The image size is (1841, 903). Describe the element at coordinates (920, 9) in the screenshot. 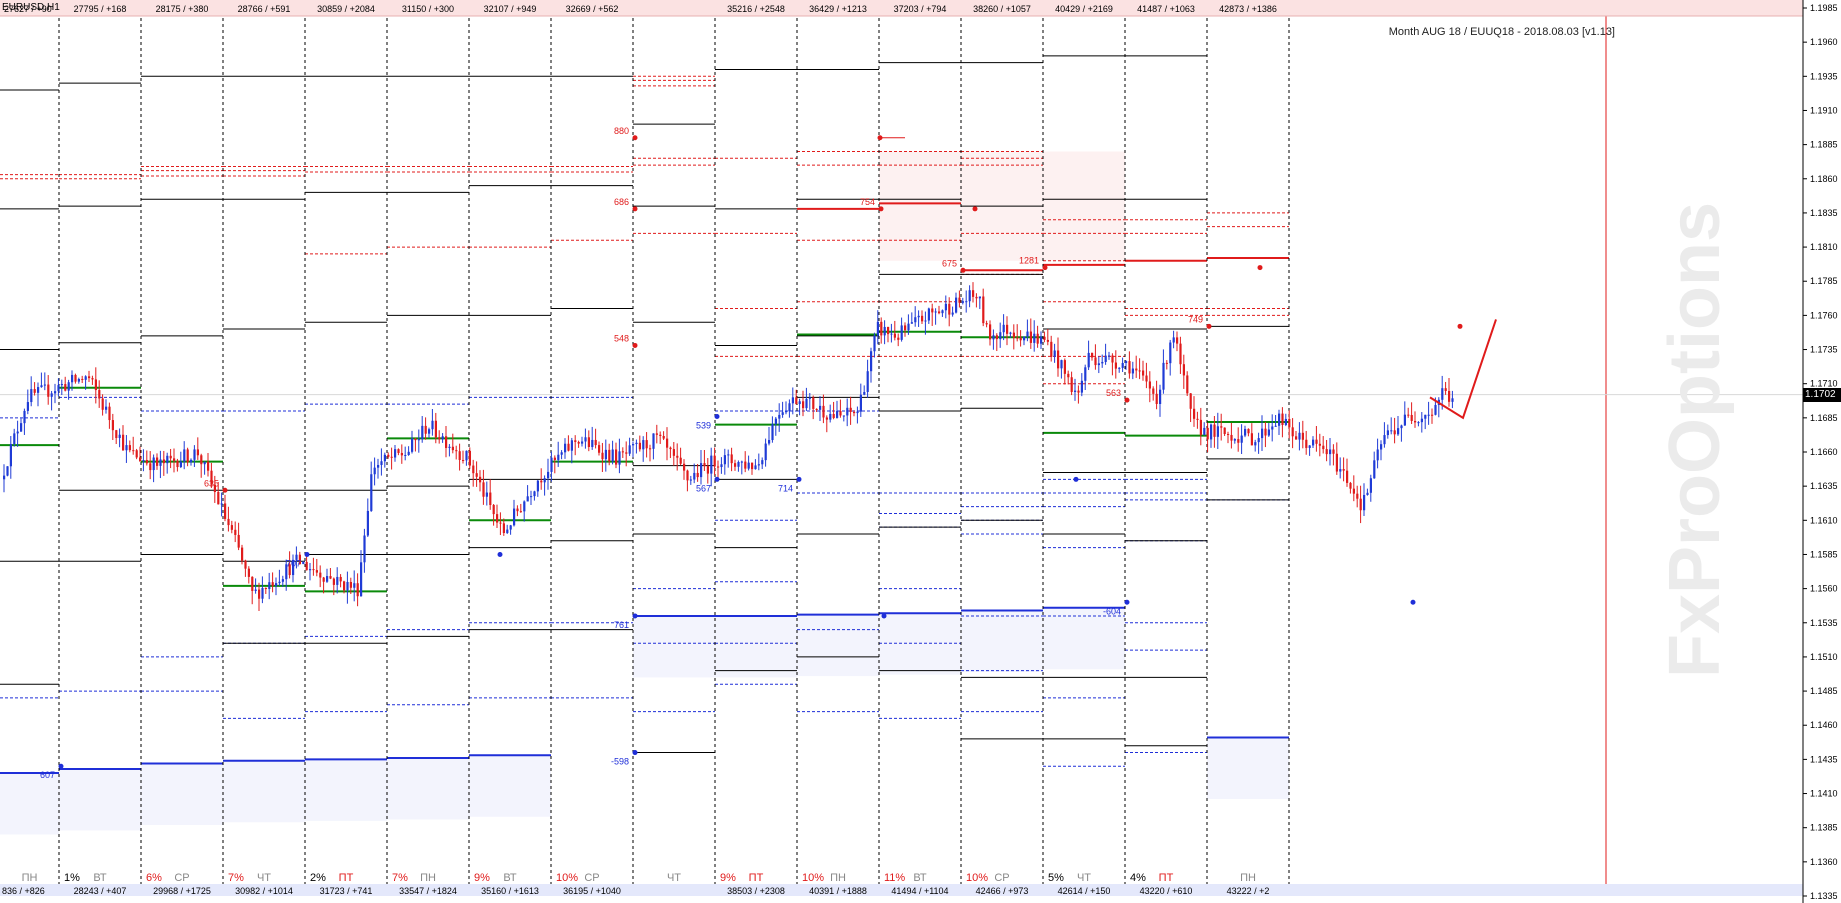

I see `top-strip-cell: 37203 / +794` at that location.